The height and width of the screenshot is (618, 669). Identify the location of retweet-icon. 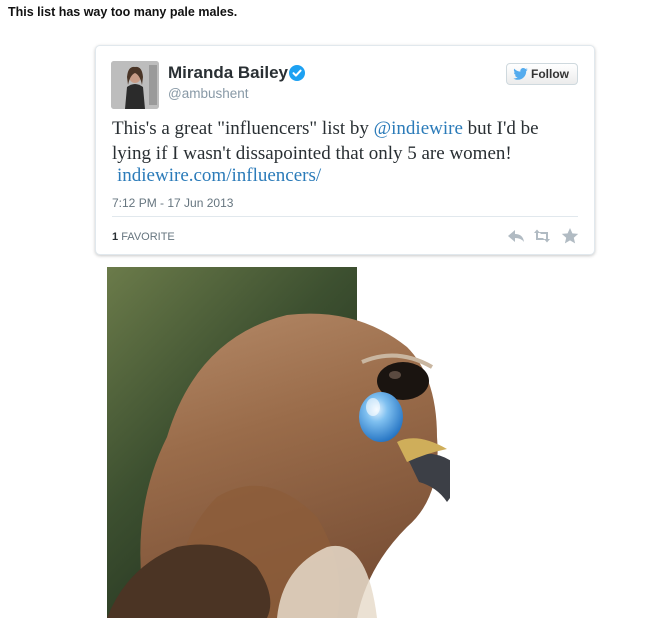
(542, 236).